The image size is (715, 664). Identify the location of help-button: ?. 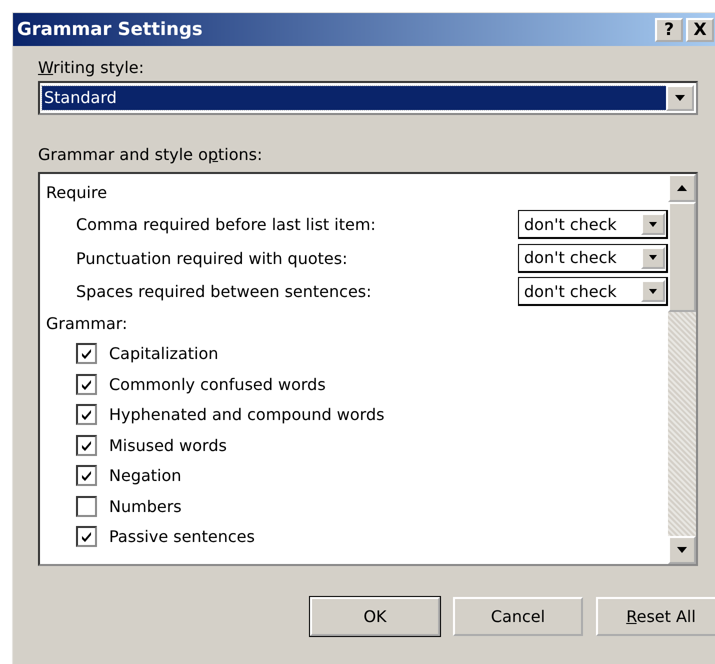
(669, 30).